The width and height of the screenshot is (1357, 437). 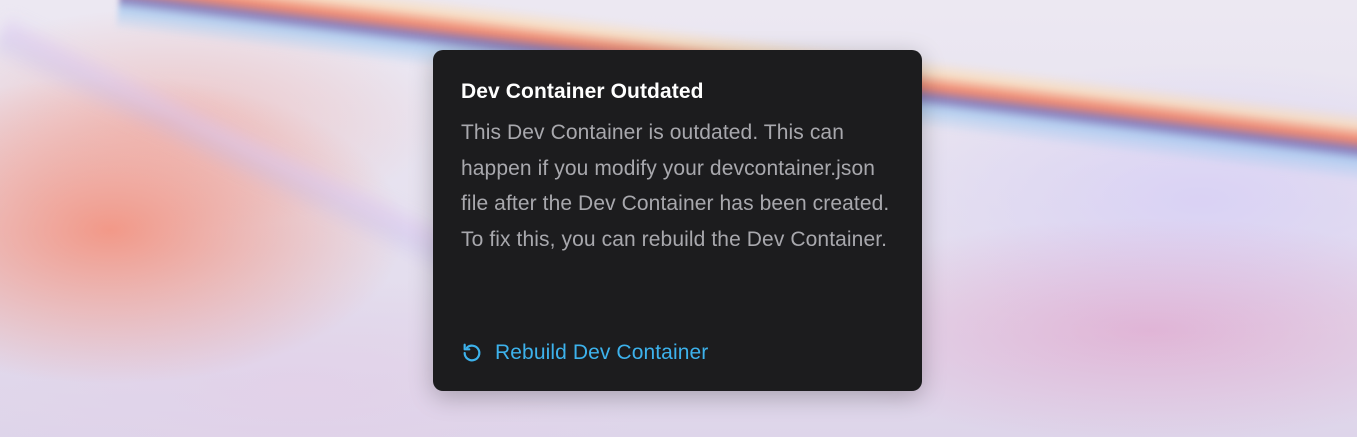 What do you see at coordinates (602, 352) in the screenshot?
I see `rebuild-dev-container-label: Rebuild Dev Container` at bounding box center [602, 352].